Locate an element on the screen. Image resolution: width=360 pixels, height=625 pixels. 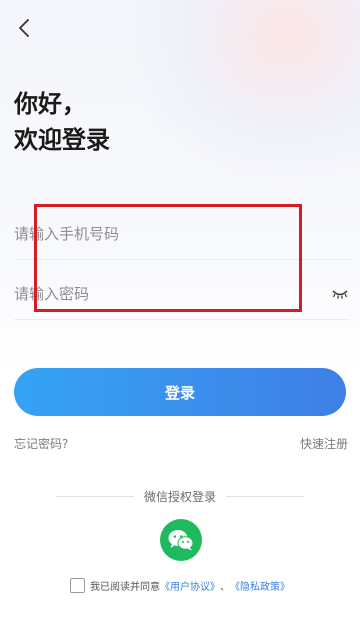
agreement-row: 我已阅读并同意 《用户协议》 、 《隐私政策》 is located at coordinates (180, 585).